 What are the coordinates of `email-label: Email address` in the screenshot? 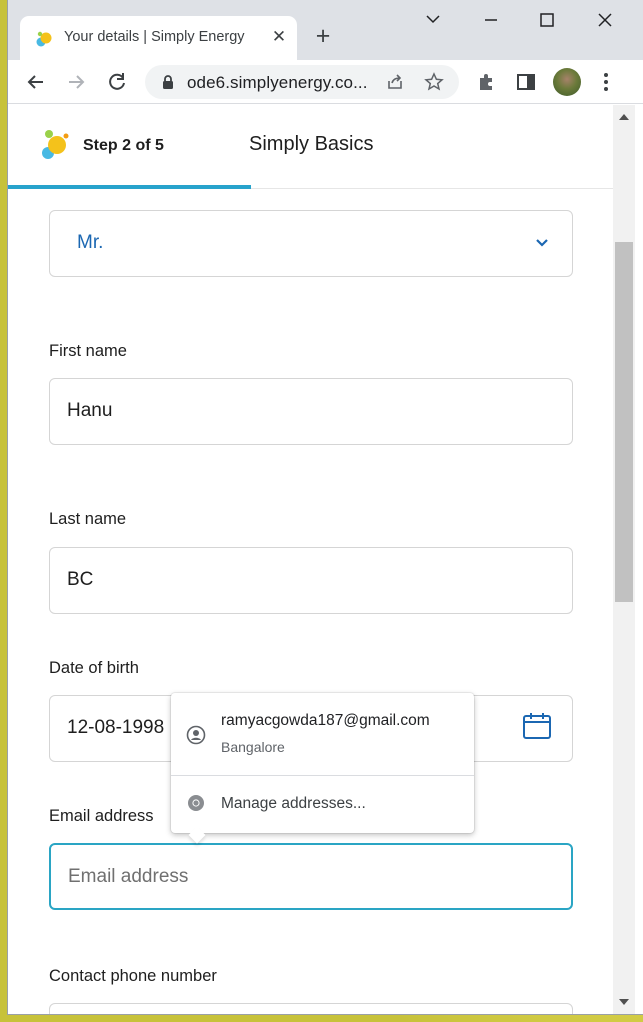 It's located at (101, 816).